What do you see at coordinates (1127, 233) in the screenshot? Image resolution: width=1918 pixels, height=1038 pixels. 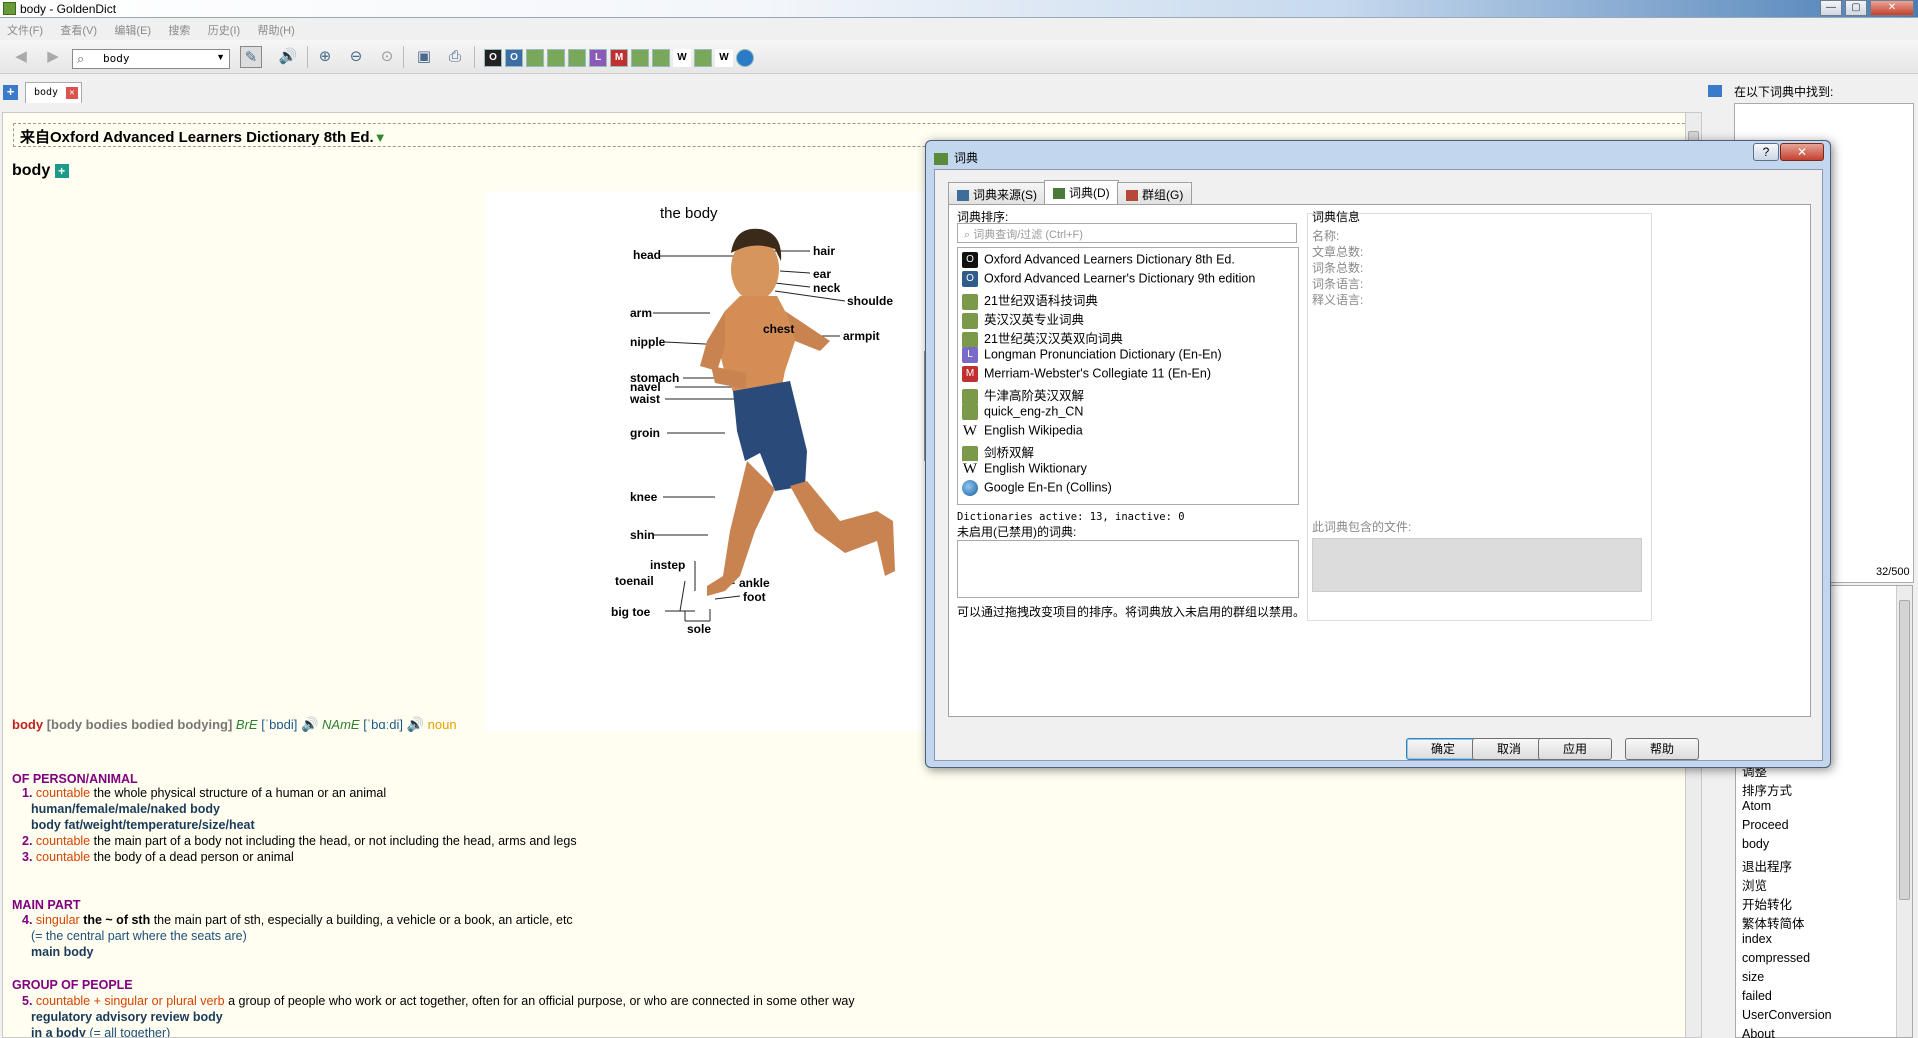 I see `filter-input: ⌕ 词典查询/过滤 (Ctrl+F)` at bounding box center [1127, 233].